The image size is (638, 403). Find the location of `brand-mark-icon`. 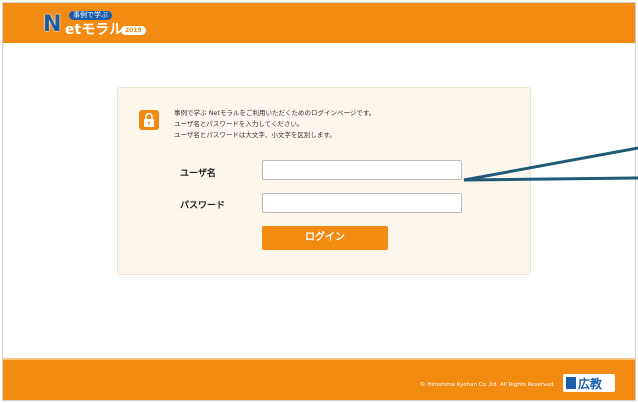

brand-mark-icon is located at coordinates (571, 383).